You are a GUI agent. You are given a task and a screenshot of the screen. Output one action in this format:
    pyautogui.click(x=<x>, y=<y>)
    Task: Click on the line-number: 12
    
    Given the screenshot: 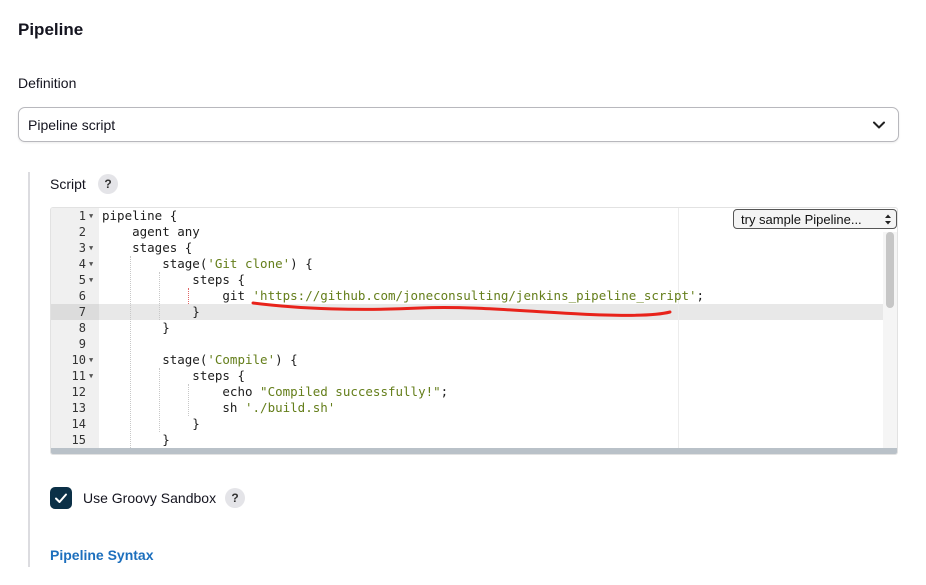 What is the action you would take?
    pyautogui.click(x=78, y=392)
    